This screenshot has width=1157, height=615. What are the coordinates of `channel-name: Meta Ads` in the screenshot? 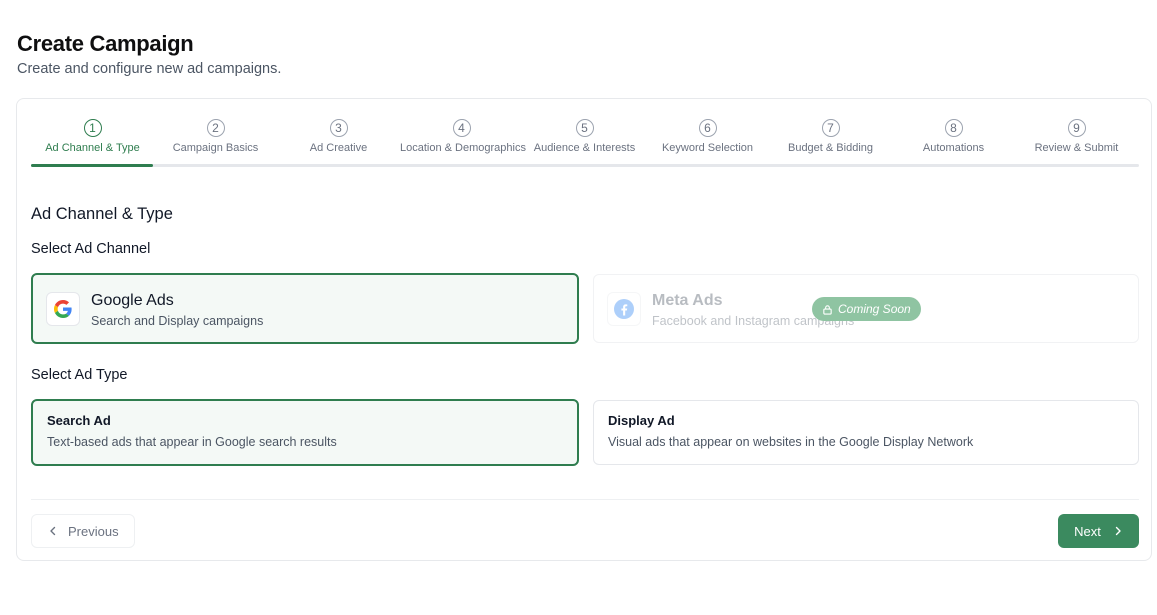 It's located at (687, 300).